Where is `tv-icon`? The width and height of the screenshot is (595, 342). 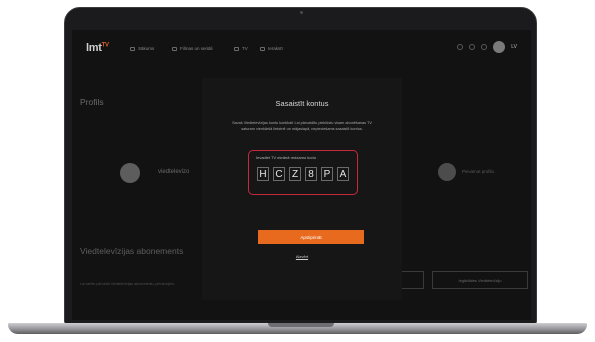
tv-icon is located at coordinates (236, 48).